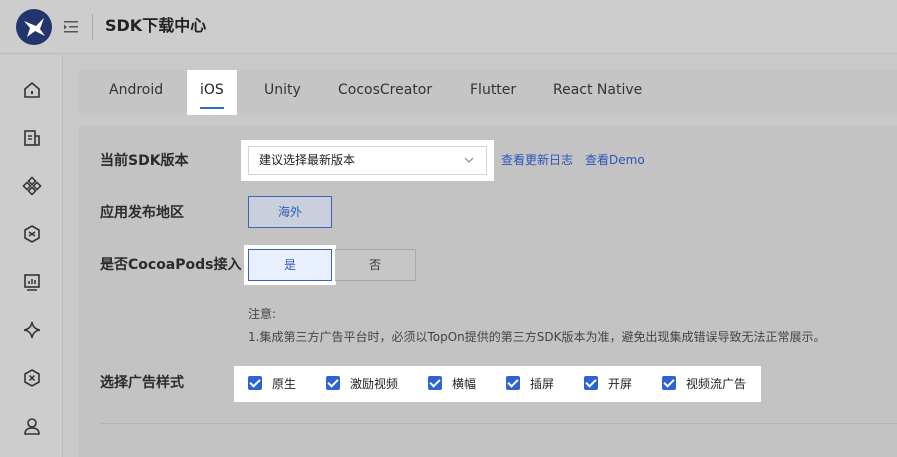 The width and height of the screenshot is (897, 457). I want to click on ad-style-label-rewarded: 激励视频, so click(374, 384).